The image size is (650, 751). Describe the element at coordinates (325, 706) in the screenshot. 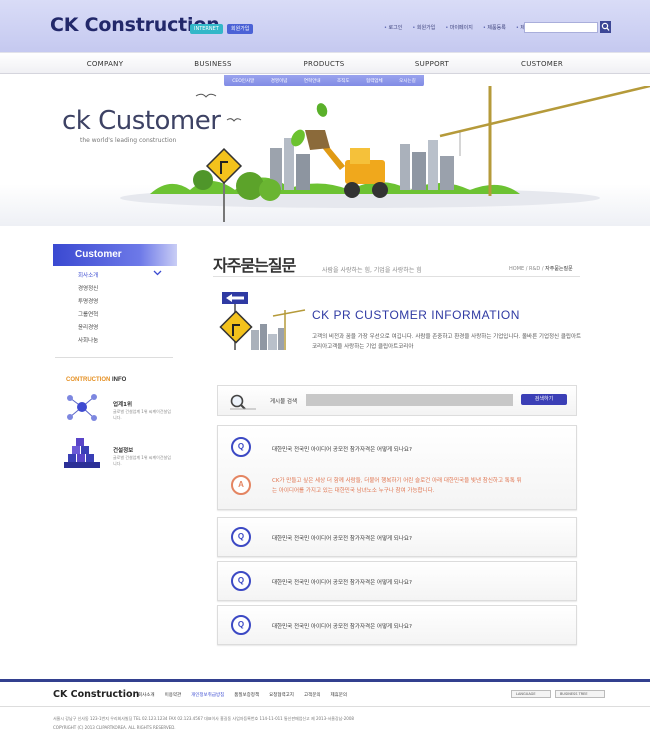

I see `footer-divider` at that location.